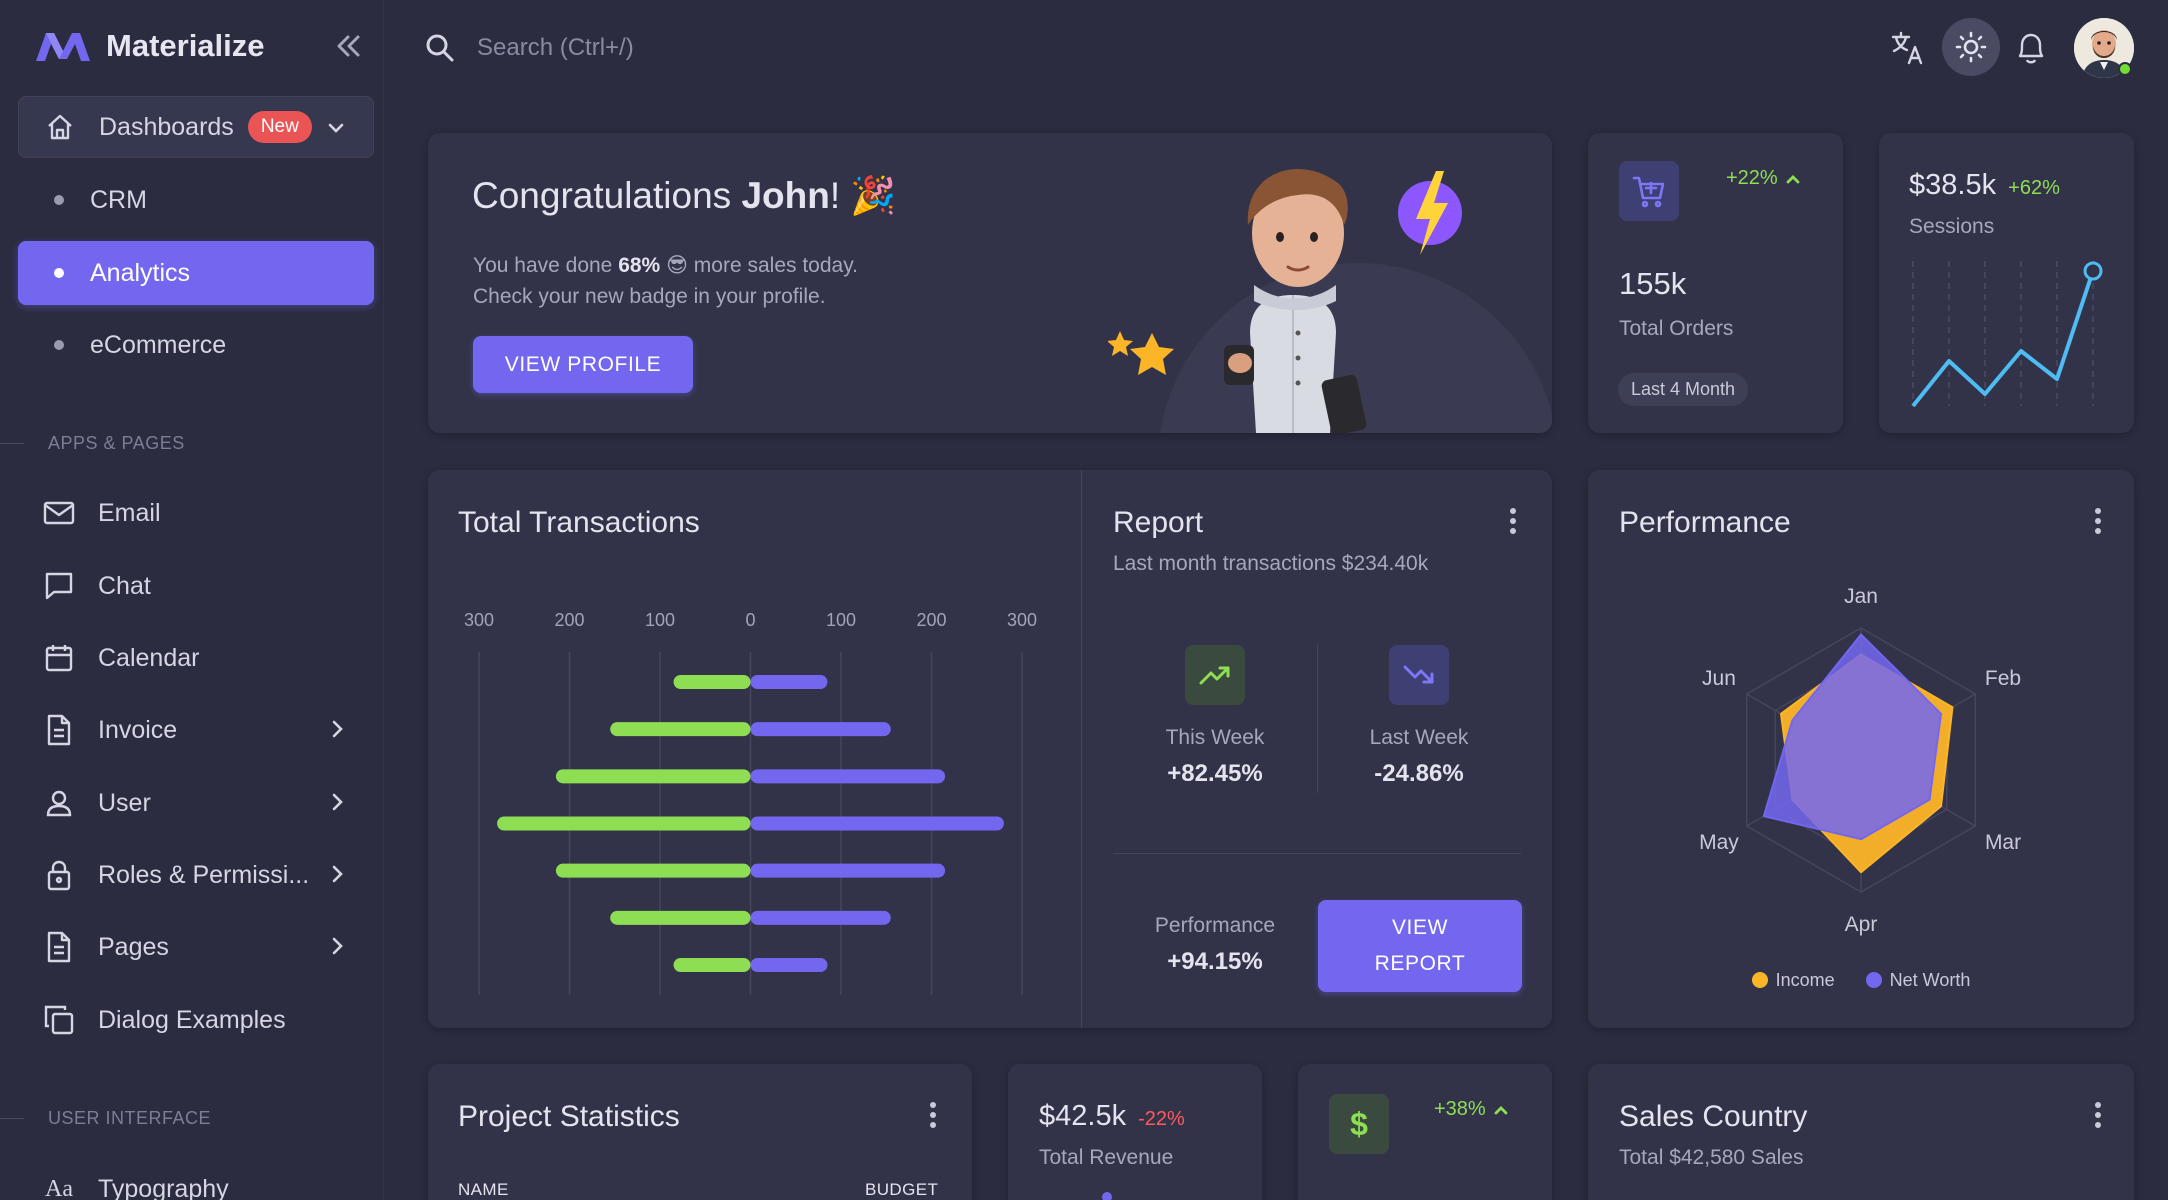  Describe the element at coordinates (133, 946) in the screenshot. I see `sidebar-item-label: Pages` at that location.